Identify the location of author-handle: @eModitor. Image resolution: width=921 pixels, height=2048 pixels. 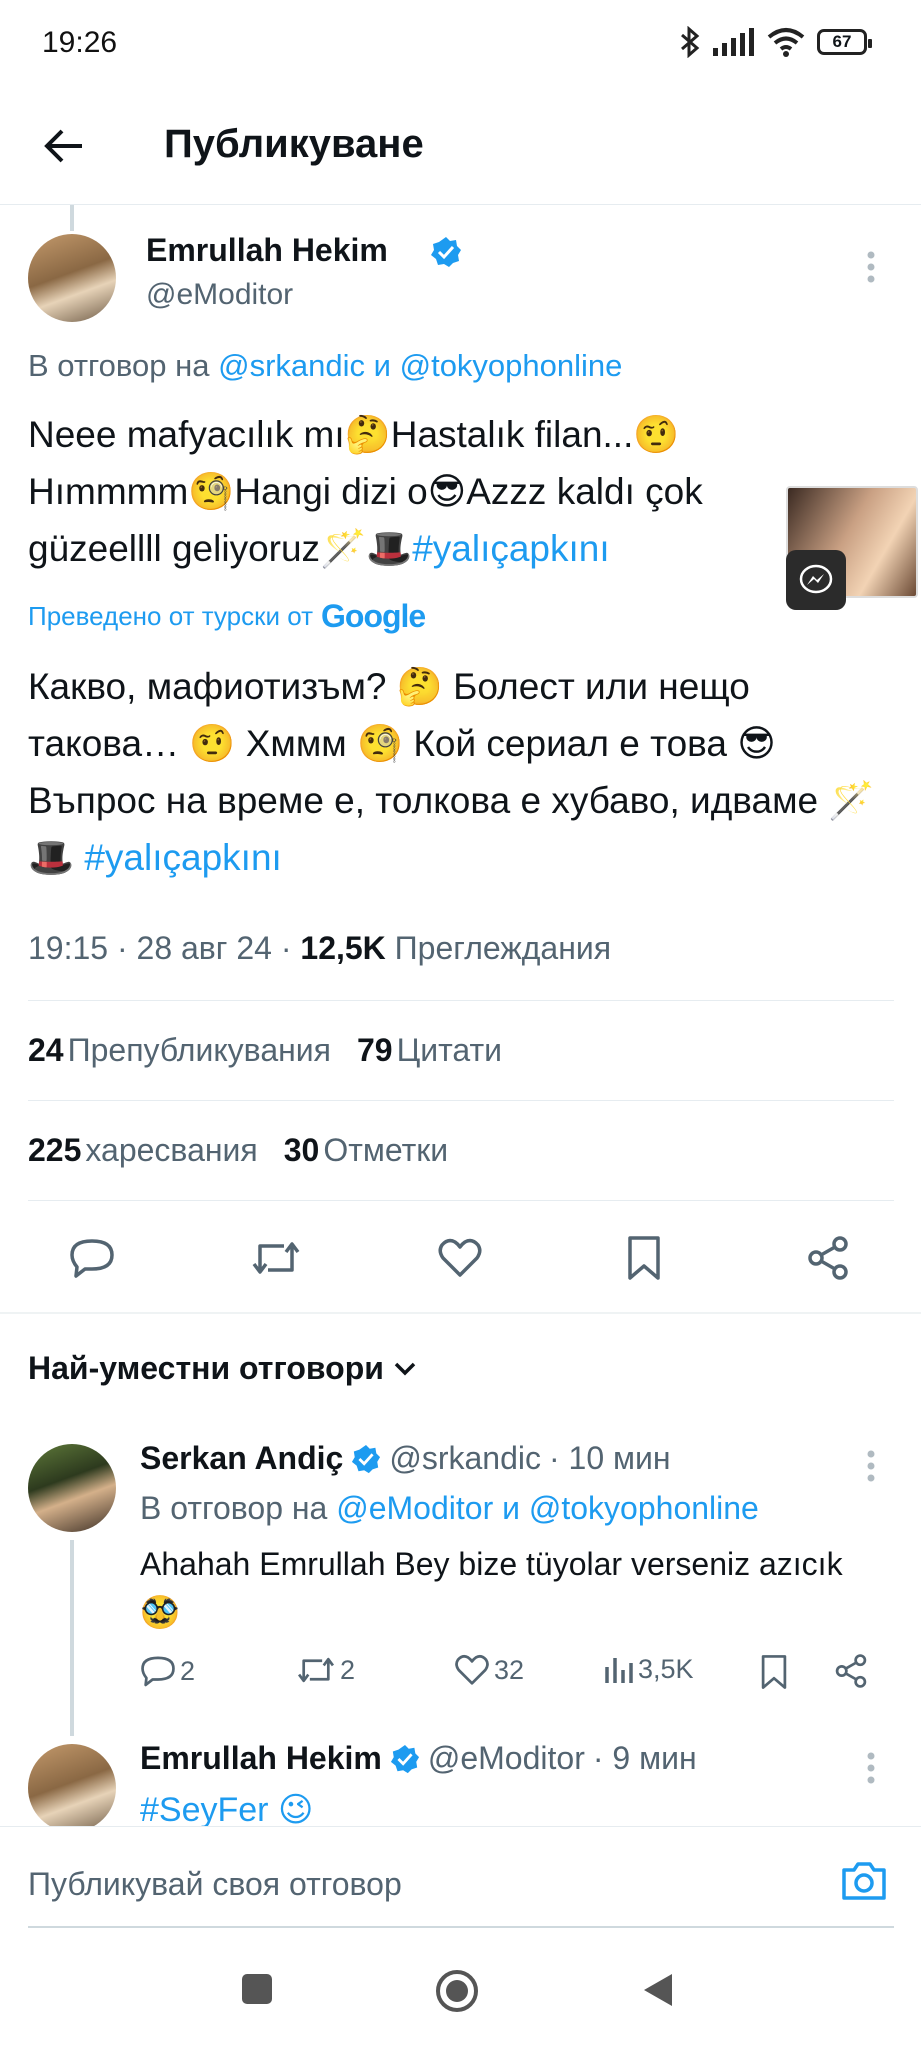
(219, 295).